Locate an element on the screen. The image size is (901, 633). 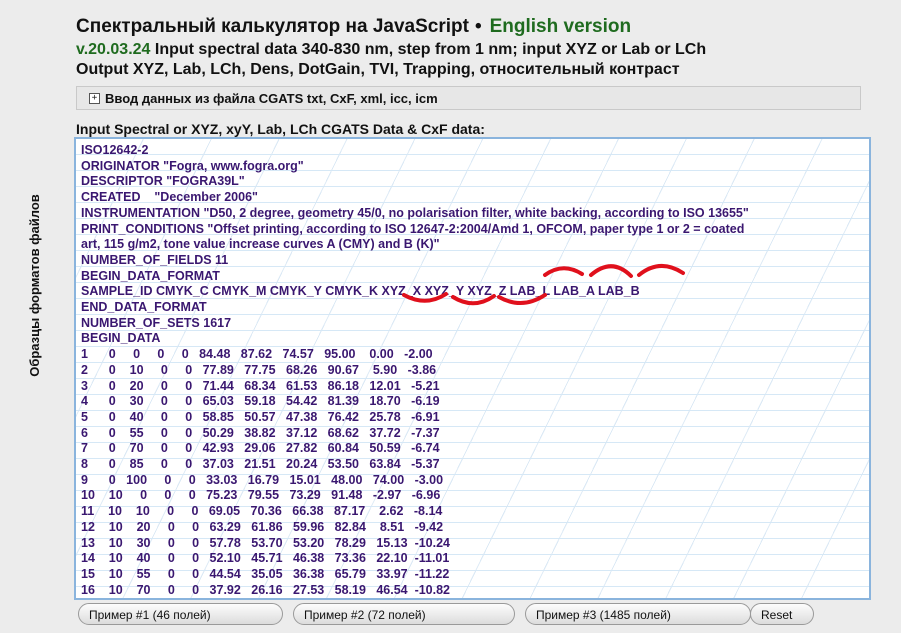
example-2-button: Пример #2 (72 полей) is located at coordinates (404, 614).